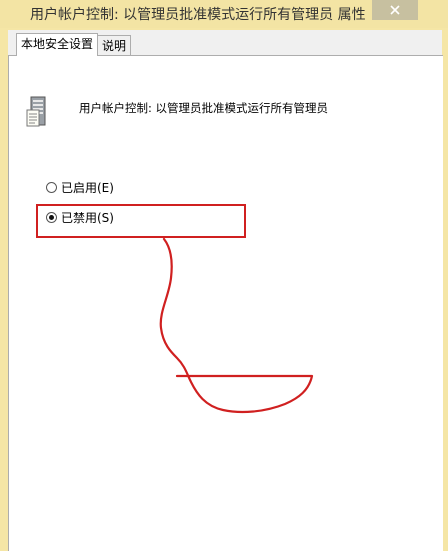 The height and width of the screenshot is (551, 448). I want to click on tab-strip: 本地安全设置 说明, so click(74, 44).